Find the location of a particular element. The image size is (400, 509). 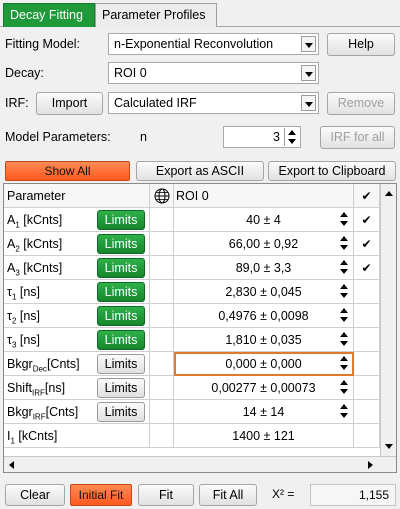

export-ascii-button: Export as ASCII is located at coordinates (200, 171).